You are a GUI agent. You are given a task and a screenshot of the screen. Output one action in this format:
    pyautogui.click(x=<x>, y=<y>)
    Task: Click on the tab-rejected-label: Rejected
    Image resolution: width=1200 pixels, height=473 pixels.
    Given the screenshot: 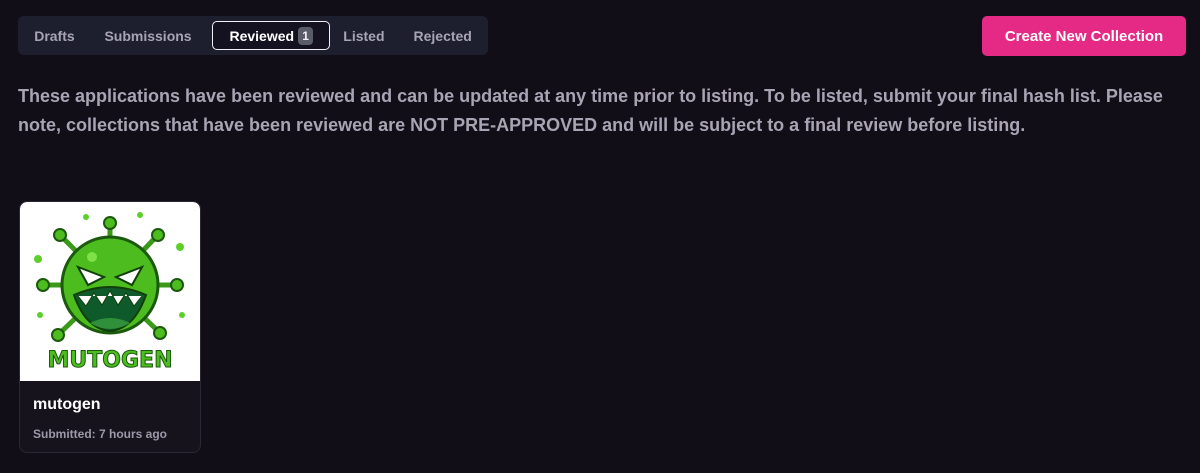 What is the action you would take?
    pyautogui.click(x=442, y=35)
    